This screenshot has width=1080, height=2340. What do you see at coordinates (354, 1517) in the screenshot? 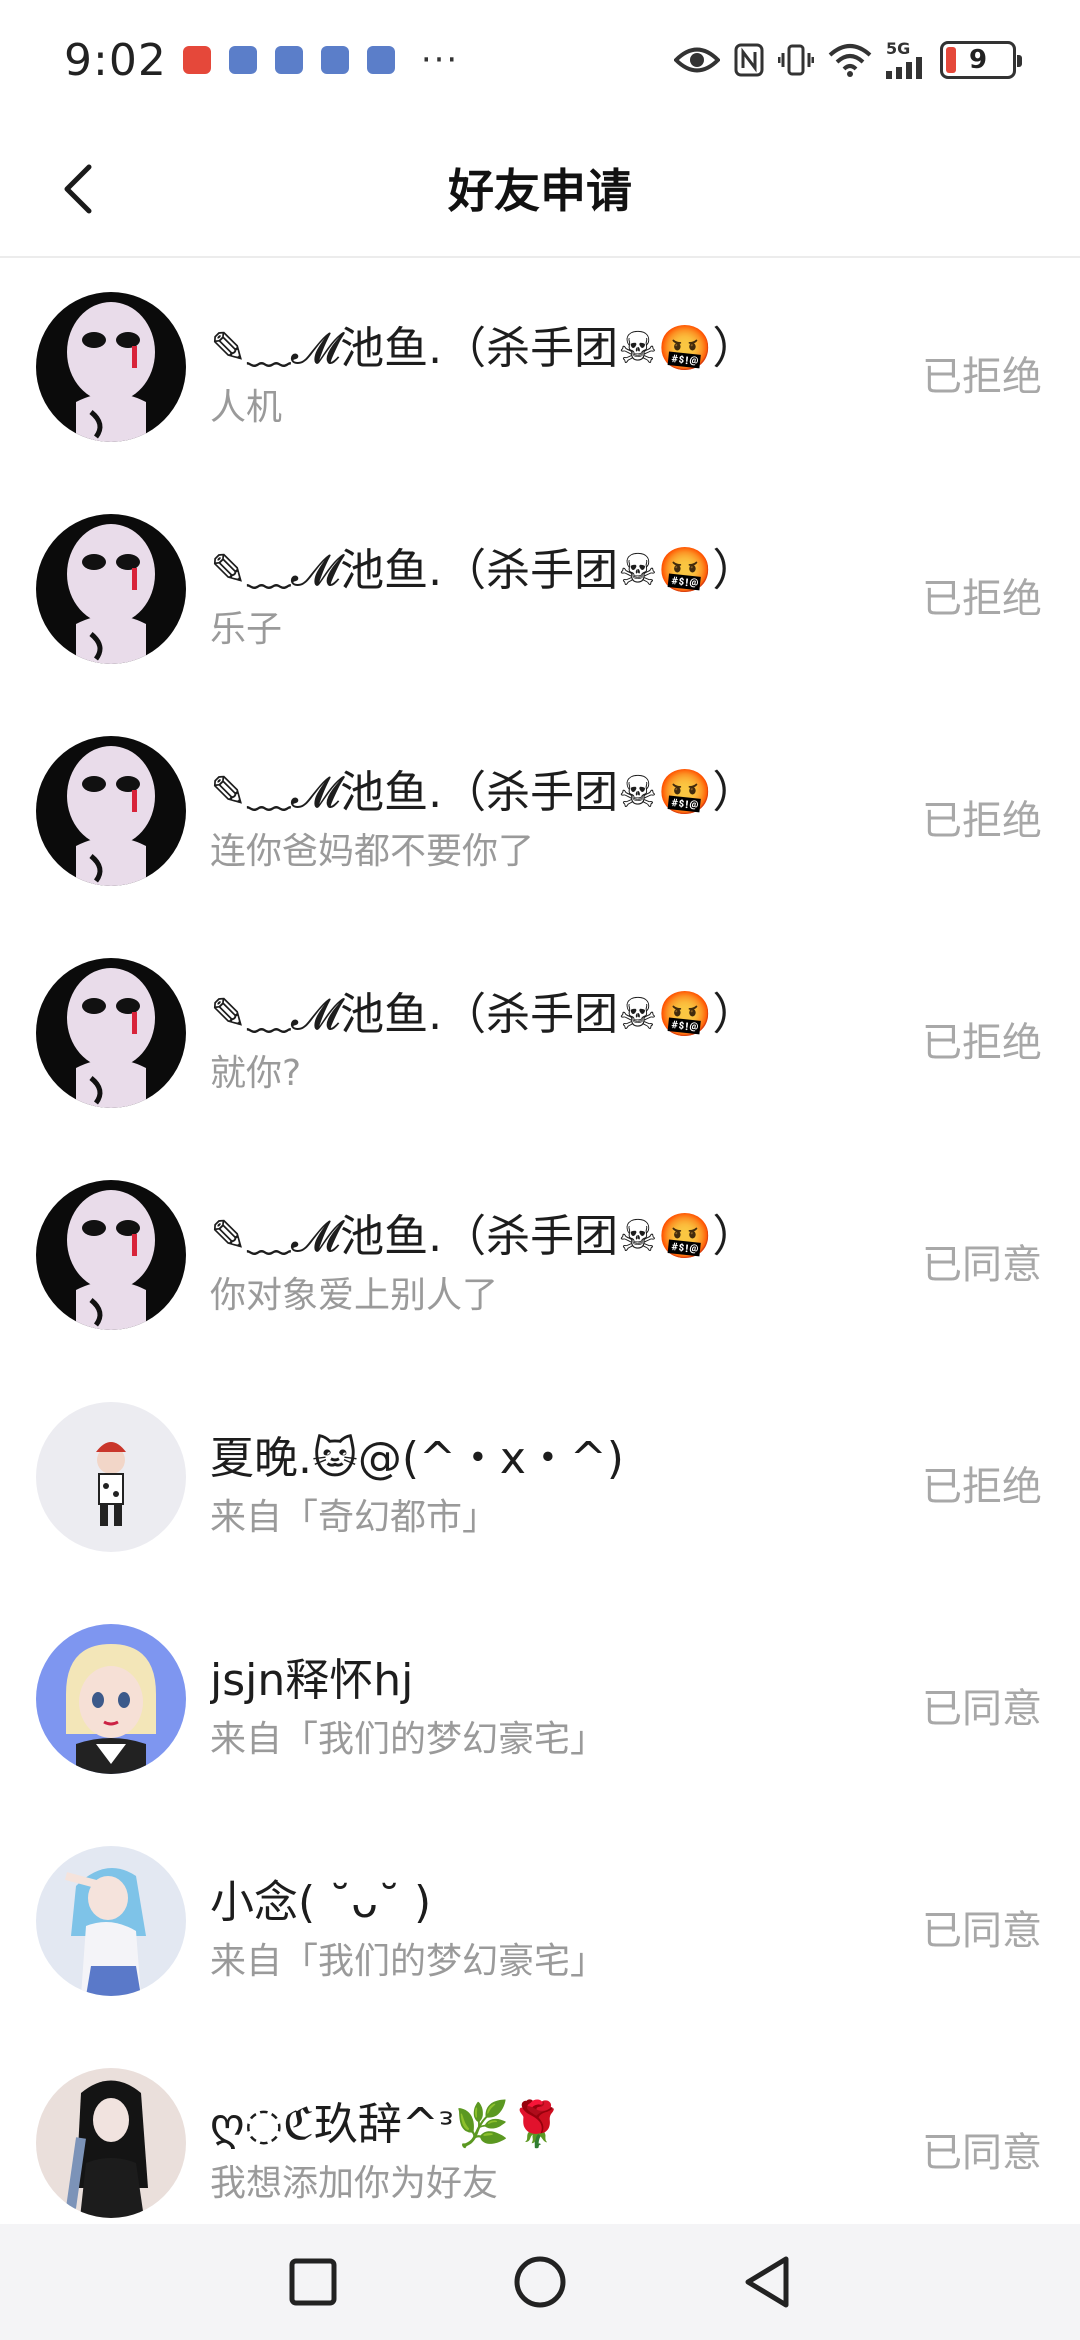
I see `request-message: 来自「奇幻都市」` at bounding box center [354, 1517].